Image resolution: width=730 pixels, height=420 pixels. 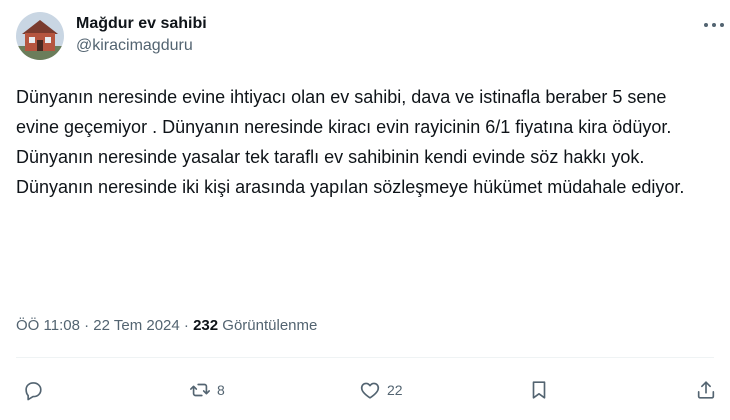 What do you see at coordinates (714, 25) in the screenshot?
I see `more-options-icon` at bounding box center [714, 25].